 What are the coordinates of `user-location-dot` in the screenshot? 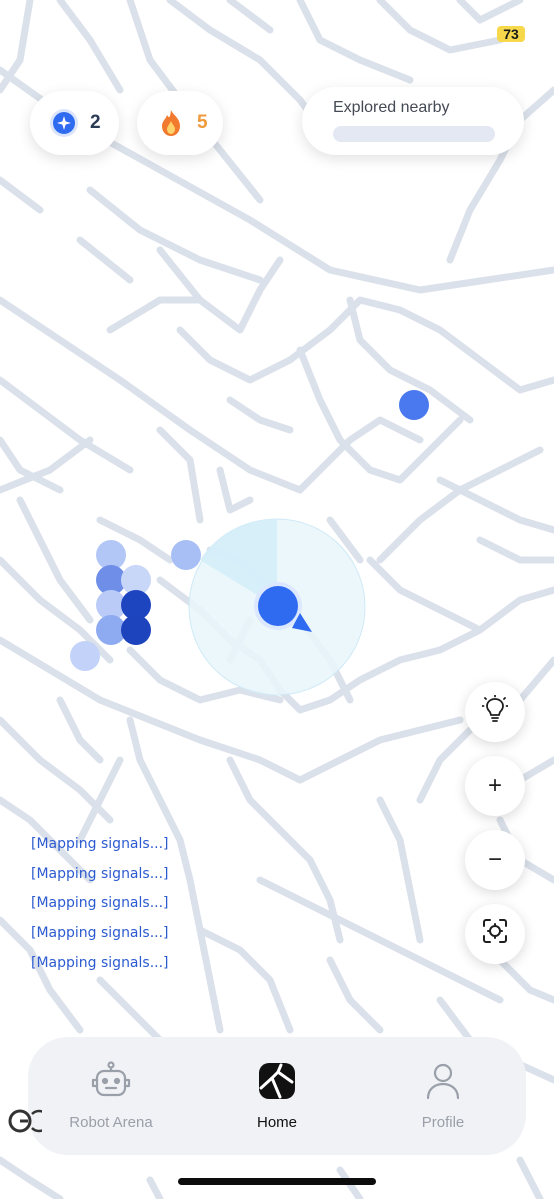 It's located at (278, 606).